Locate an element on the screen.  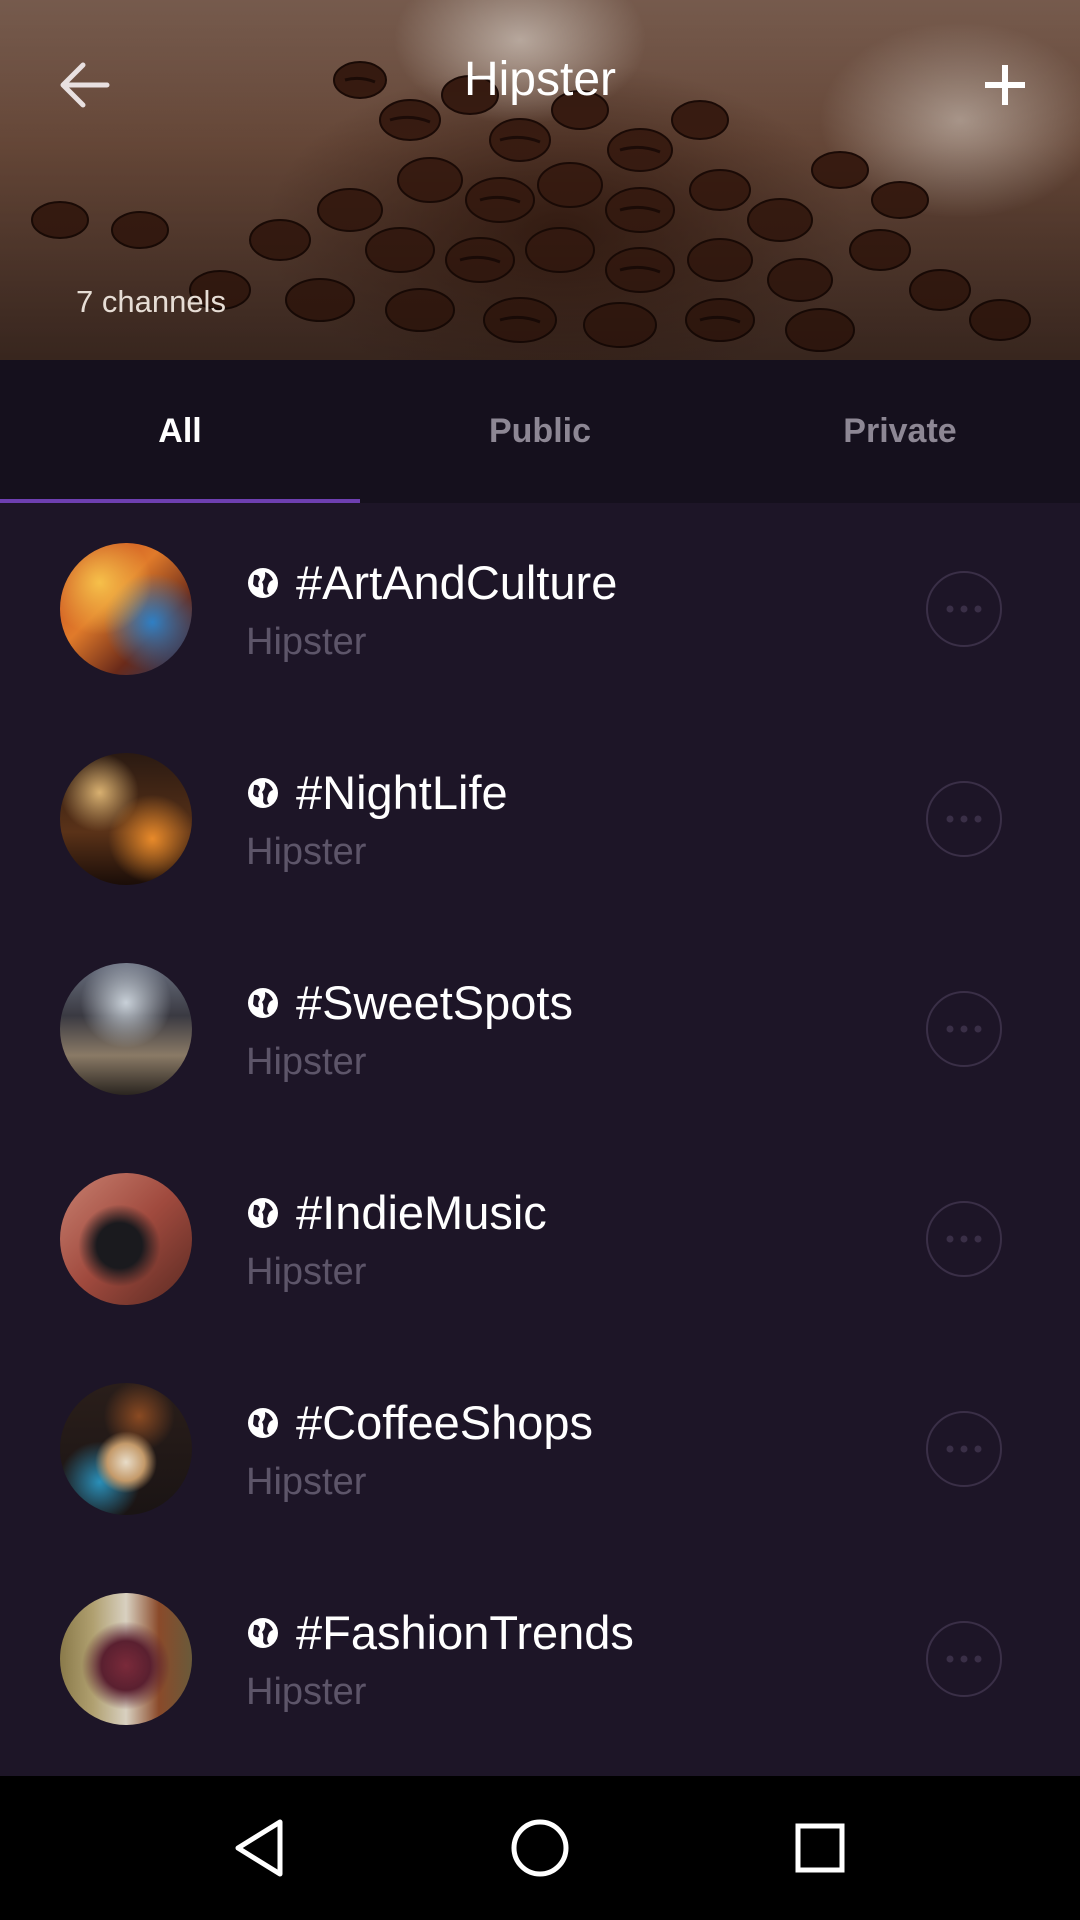
add-channel-button is located at coordinates (1005, 85).